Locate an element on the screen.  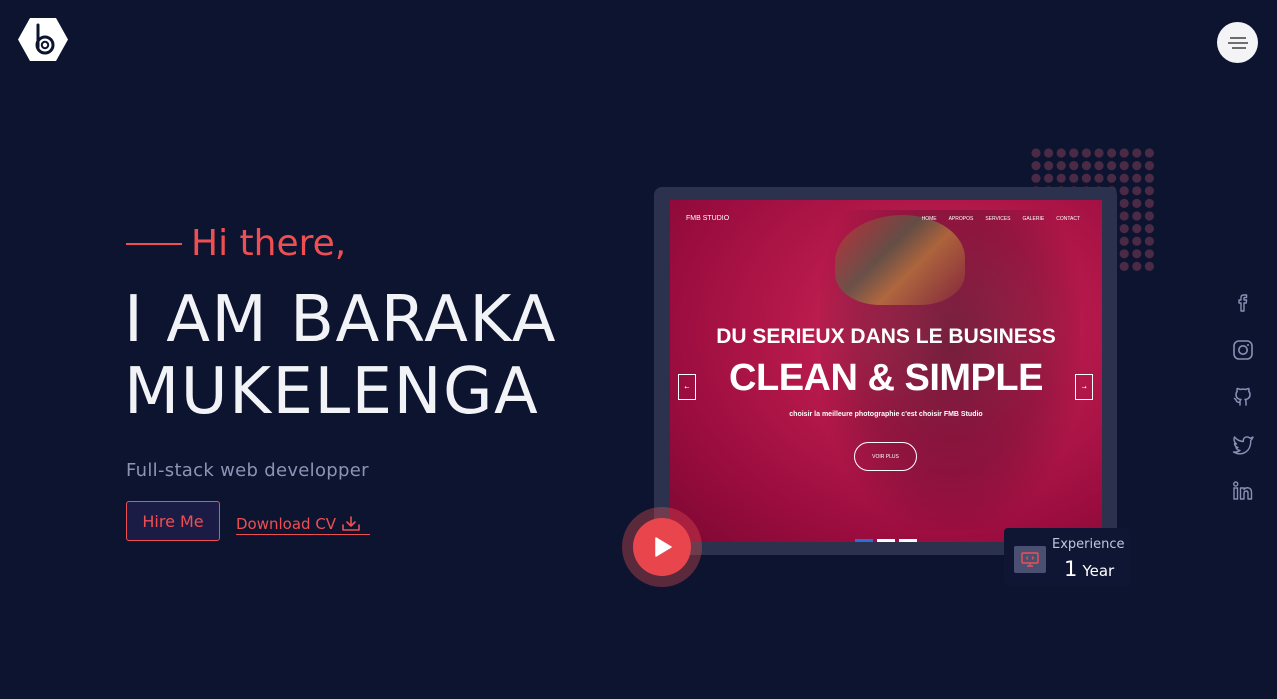
linkedin-icon is located at coordinates (1243, 490).